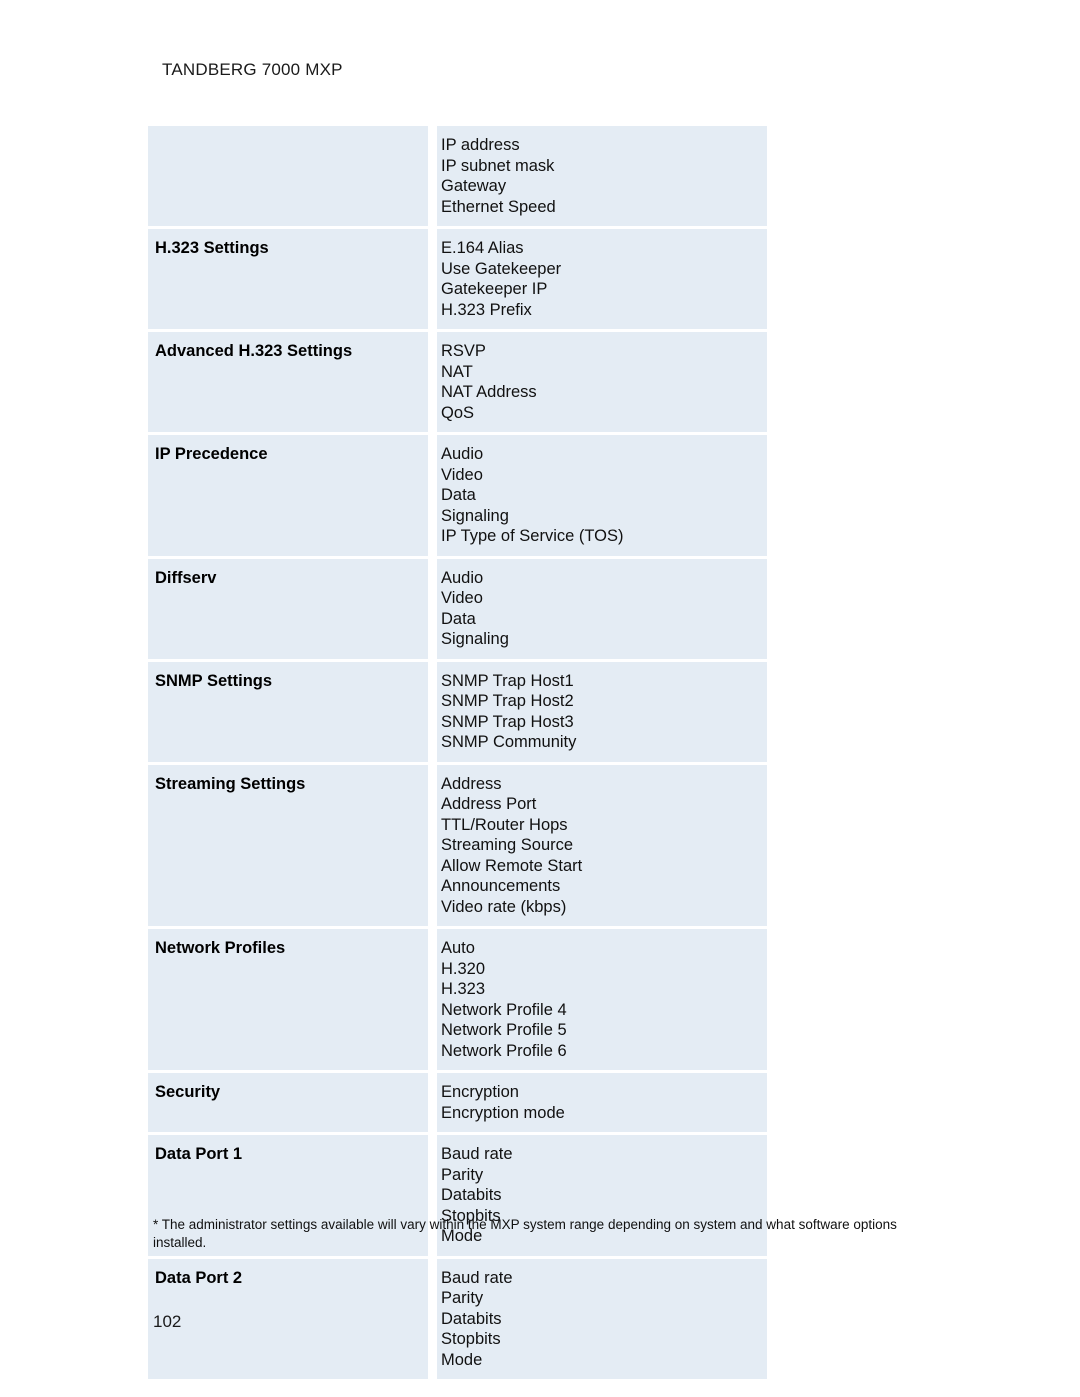 The image size is (1080, 1397). I want to click on setting-item: Address Port, so click(489, 804).